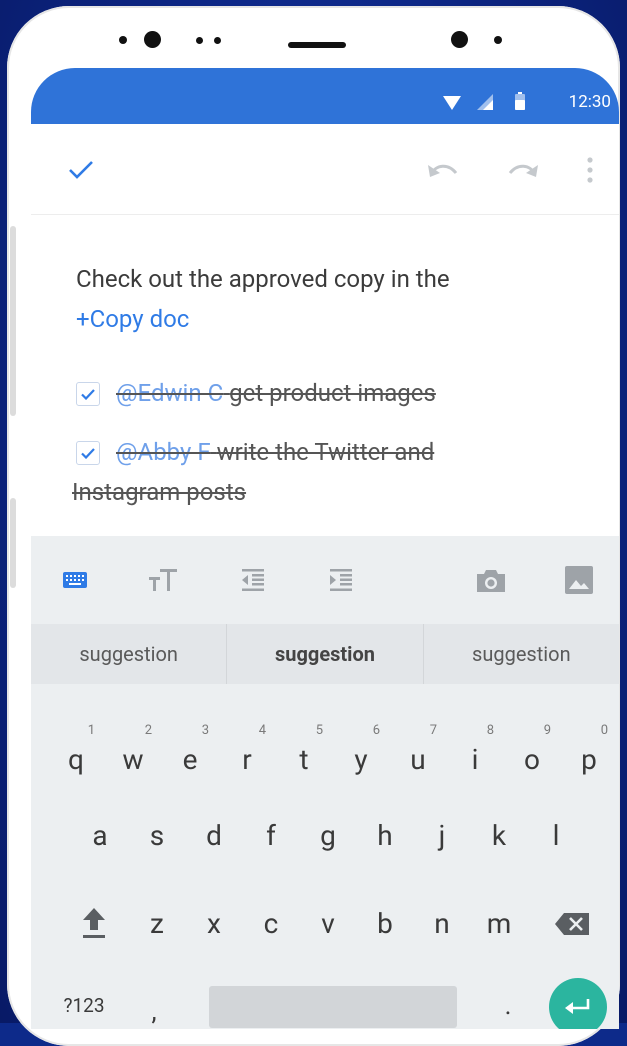 The width and height of the screenshot is (627, 1046). I want to click on more-button, so click(590, 170).